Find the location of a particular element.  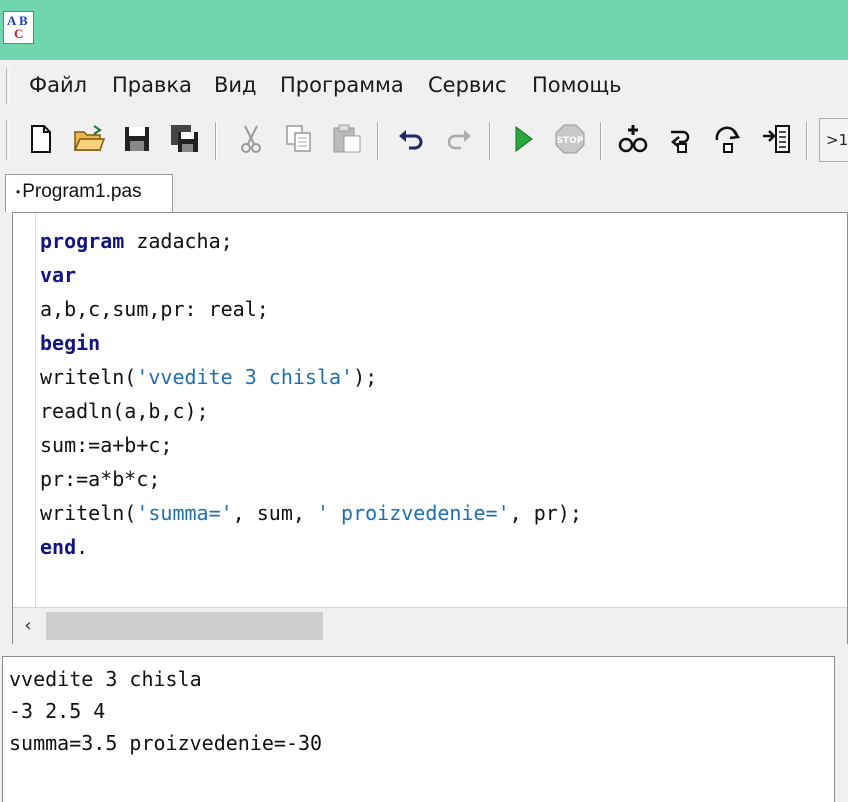

code-line: var is located at coordinates (311, 275).